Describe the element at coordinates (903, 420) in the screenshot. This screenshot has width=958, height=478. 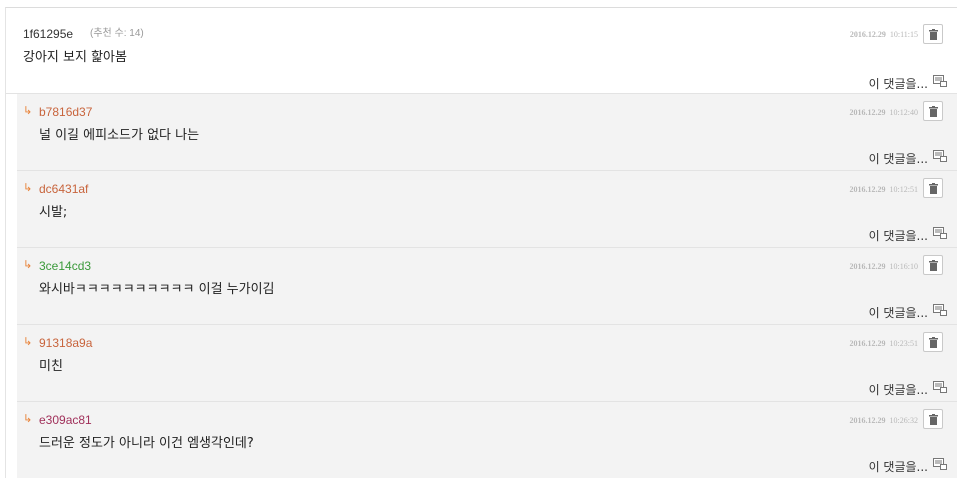
I see `comment-time: 10:26:32` at that location.